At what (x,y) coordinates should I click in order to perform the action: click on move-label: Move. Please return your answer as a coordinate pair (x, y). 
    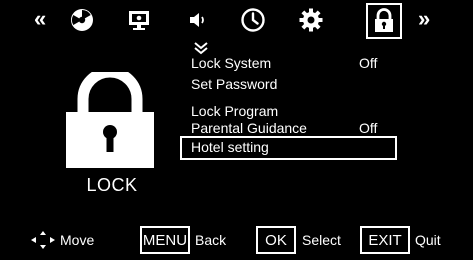
    Looking at the image, I should click on (77, 240).